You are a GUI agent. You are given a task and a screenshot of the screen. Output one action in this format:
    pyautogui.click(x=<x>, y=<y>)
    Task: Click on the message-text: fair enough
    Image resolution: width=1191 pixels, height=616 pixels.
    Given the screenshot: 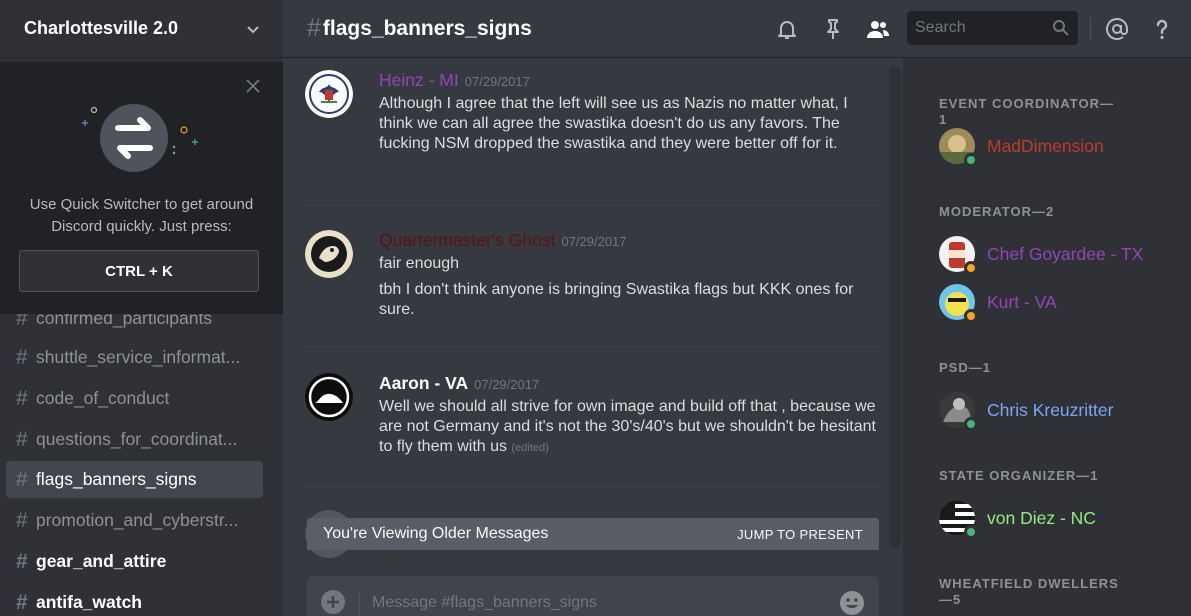 What is the action you would take?
    pyautogui.click(x=419, y=263)
    